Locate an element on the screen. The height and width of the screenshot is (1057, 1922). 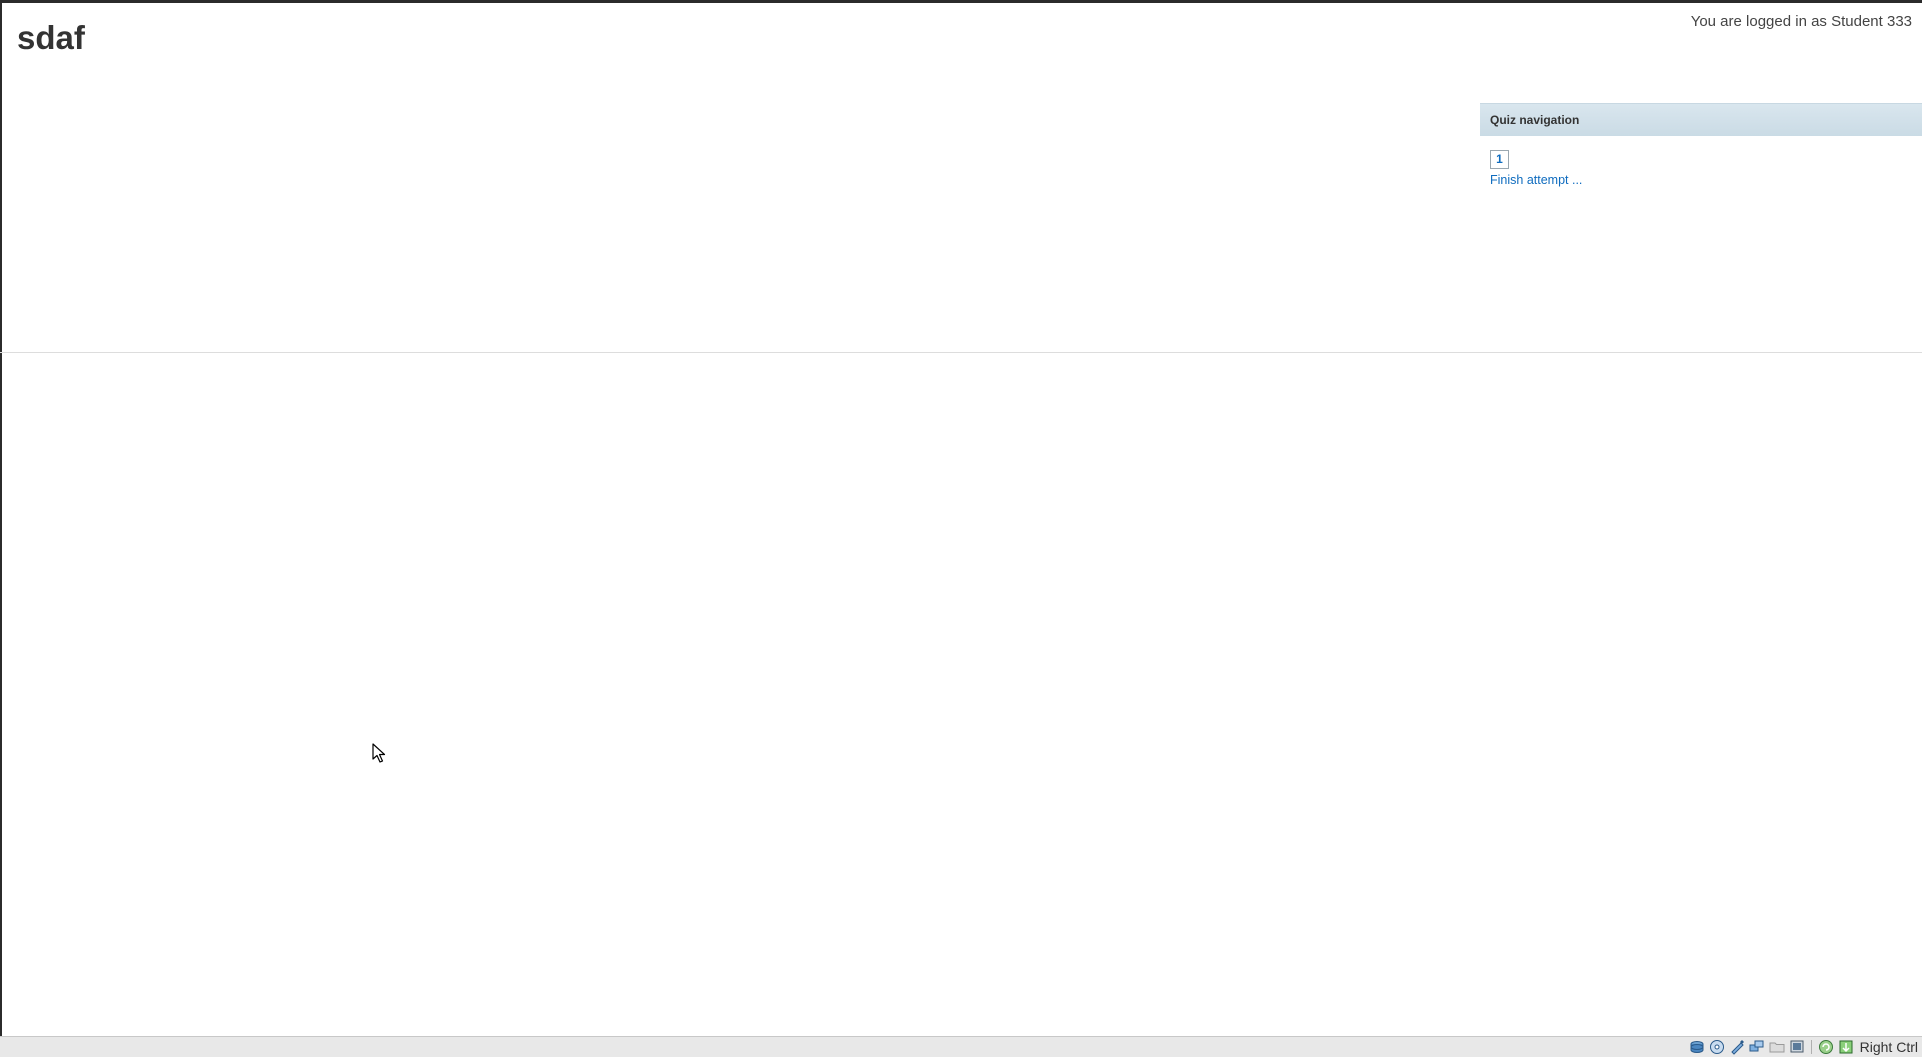
quiz-navigation-header: Quiz navigation is located at coordinates (1701, 119).